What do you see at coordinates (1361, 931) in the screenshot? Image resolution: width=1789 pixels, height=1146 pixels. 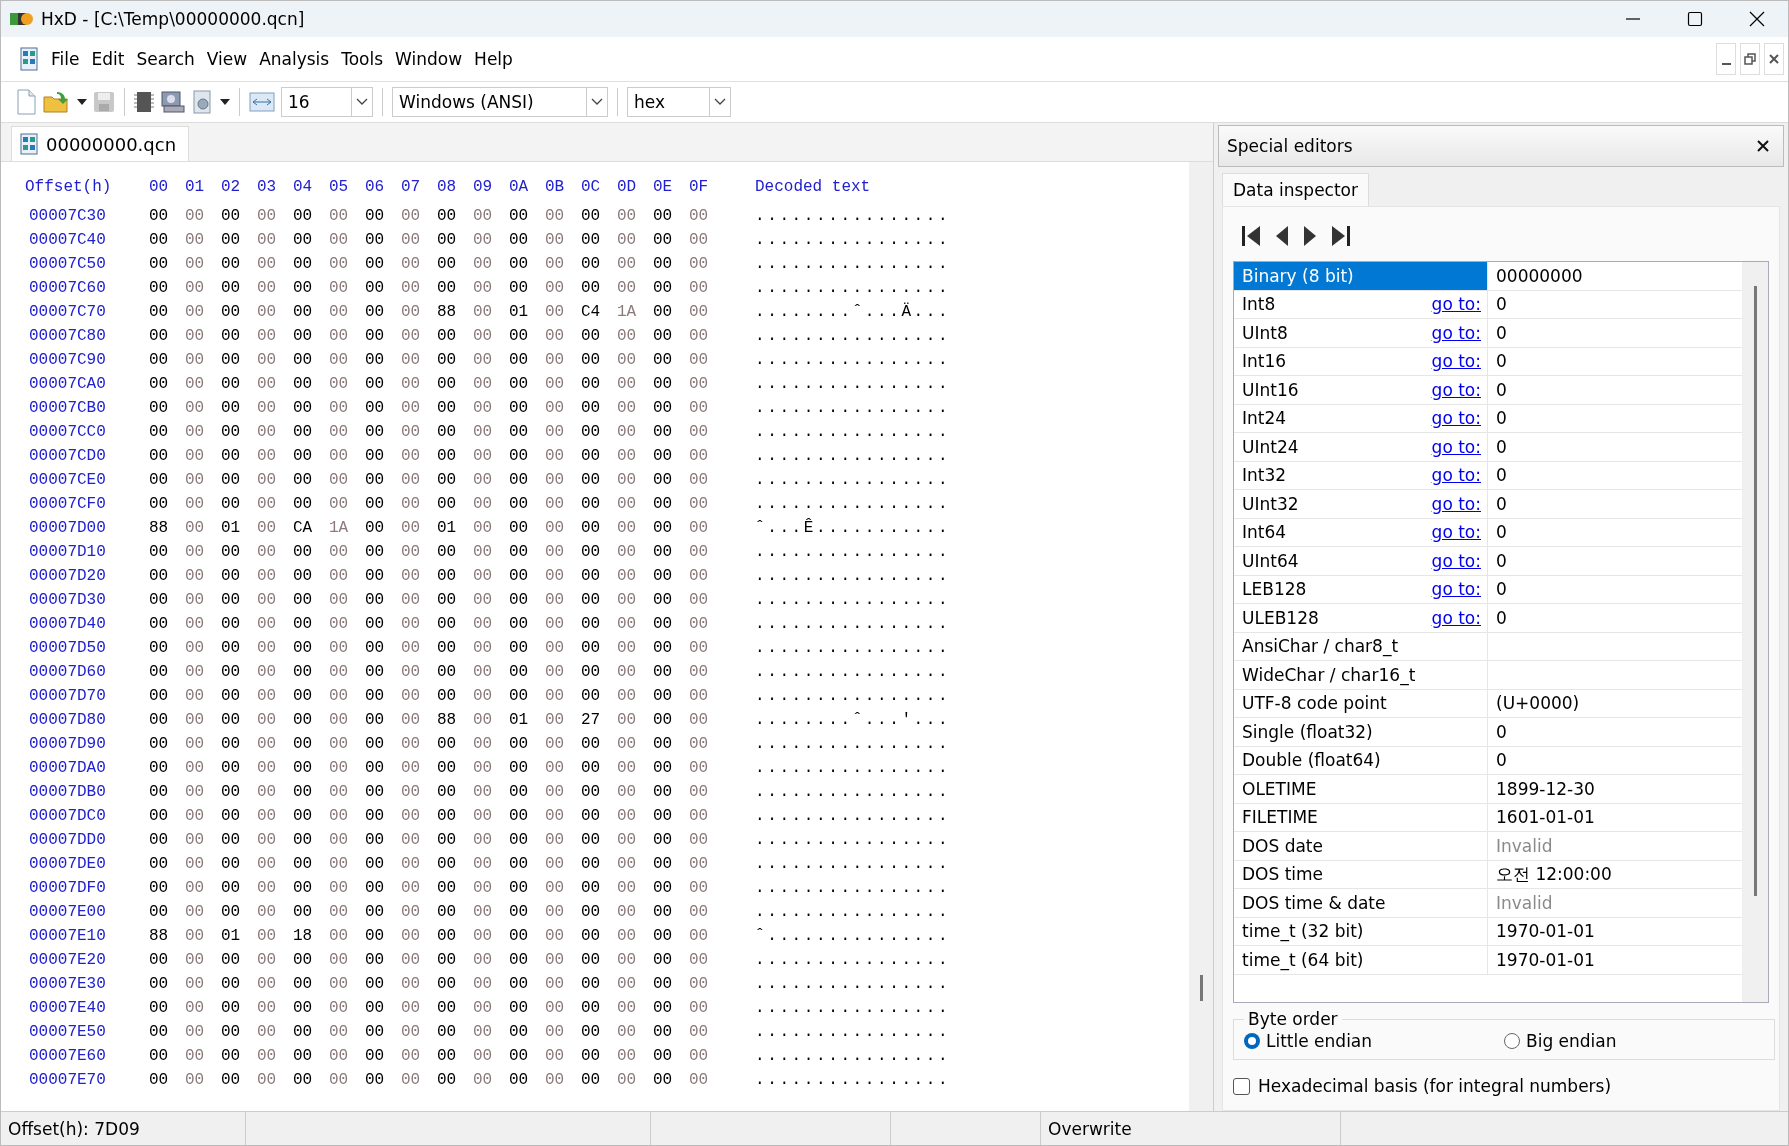 I see `label-cell: time_t (32 bit)` at bounding box center [1361, 931].